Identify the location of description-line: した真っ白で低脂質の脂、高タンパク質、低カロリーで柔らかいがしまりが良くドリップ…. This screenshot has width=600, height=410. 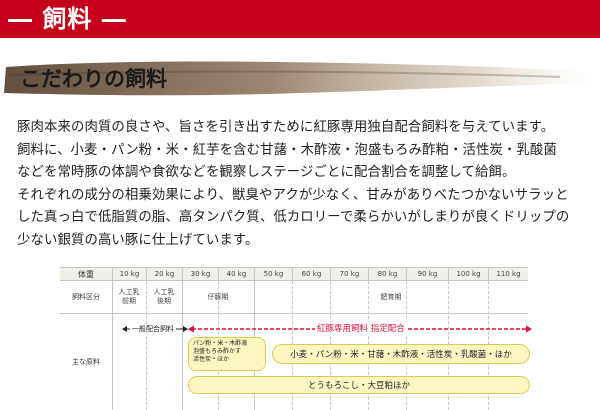
(293, 218).